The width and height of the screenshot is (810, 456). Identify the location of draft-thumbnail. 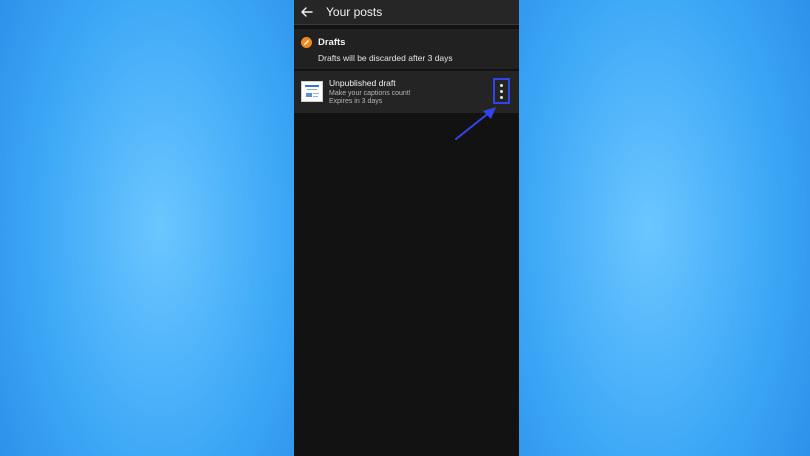
(312, 91).